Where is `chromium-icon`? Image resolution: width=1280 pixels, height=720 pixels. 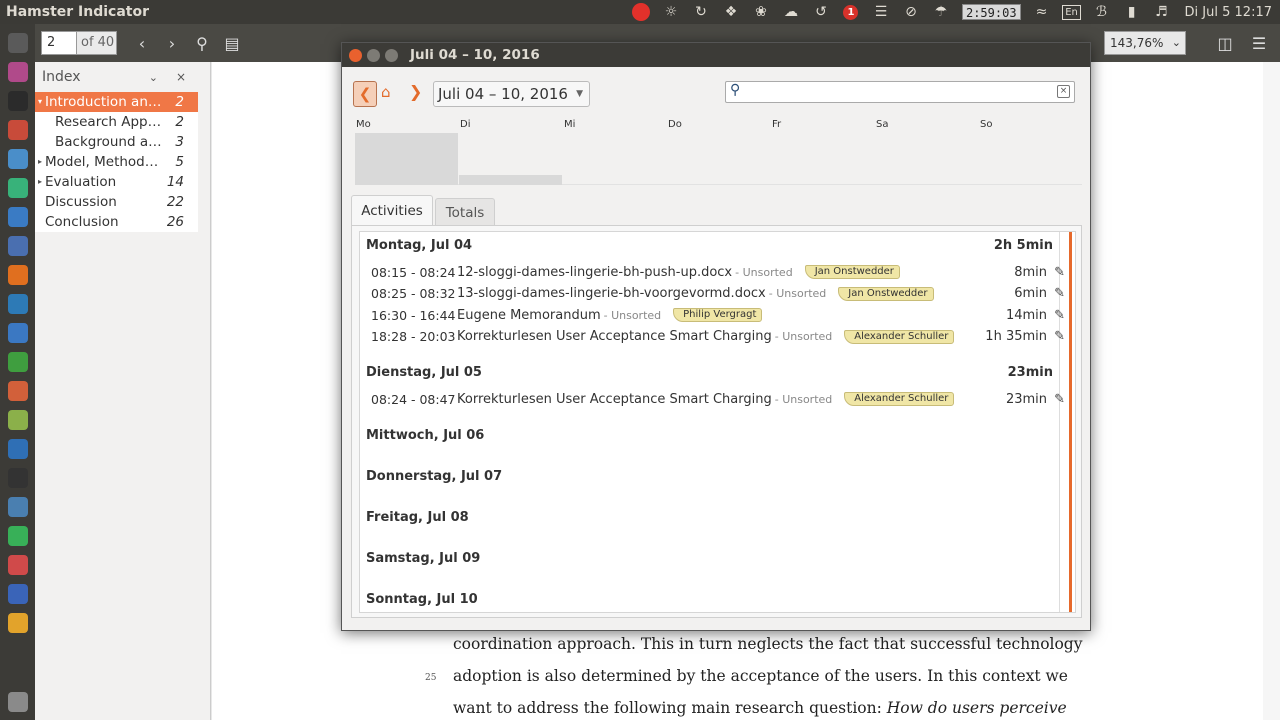
chromium-icon is located at coordinates (17, 158).